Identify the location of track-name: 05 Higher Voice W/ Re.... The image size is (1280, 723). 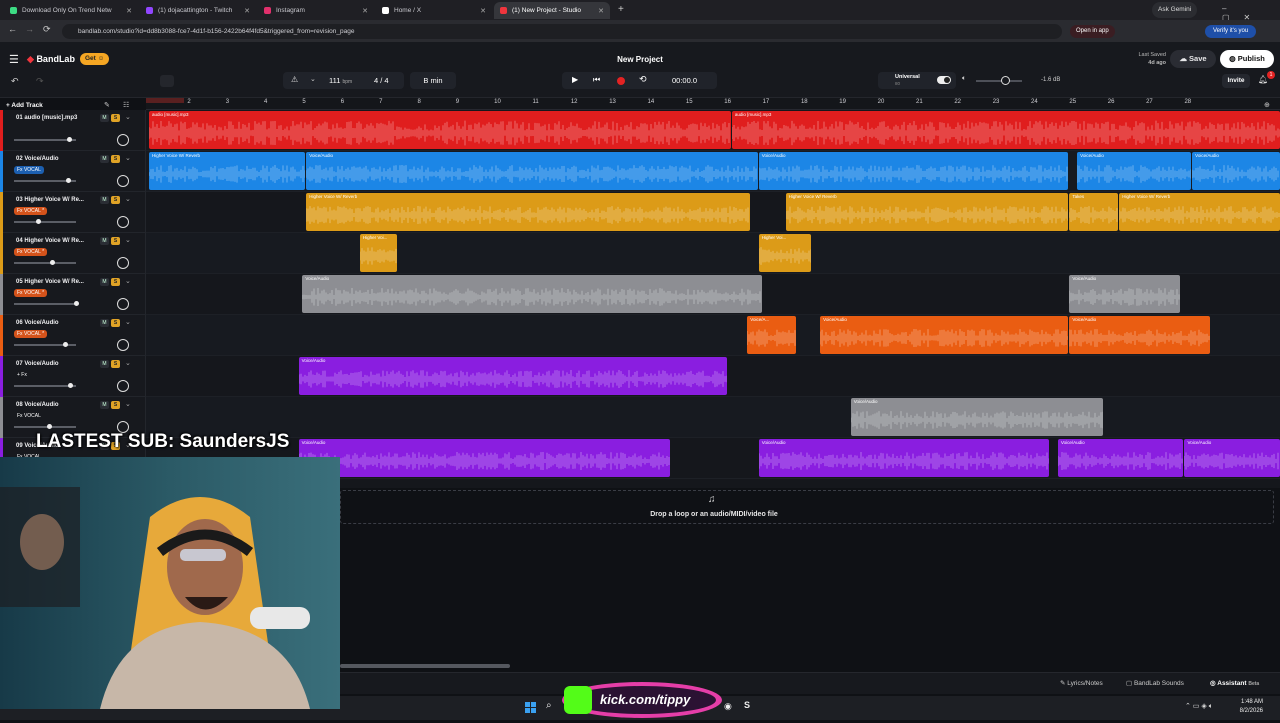
(50, 282).